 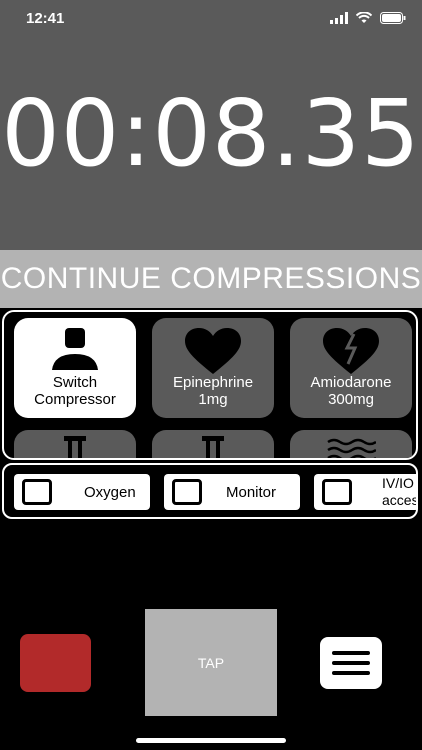 I want to click on home-indicator, so click(x=211, y=740).